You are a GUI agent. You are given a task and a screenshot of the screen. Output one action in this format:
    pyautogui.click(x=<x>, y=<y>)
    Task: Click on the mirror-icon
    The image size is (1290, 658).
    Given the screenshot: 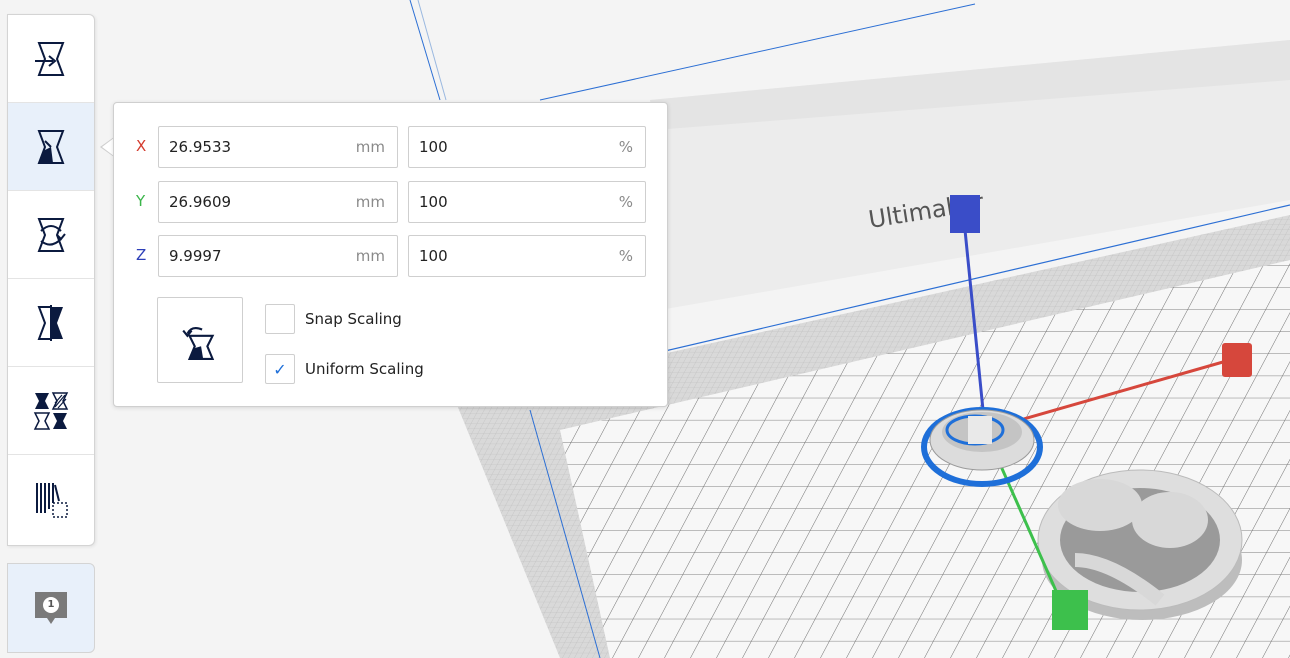 What is the action you would take?
    pyautogui.click(x=50, y=322)
    